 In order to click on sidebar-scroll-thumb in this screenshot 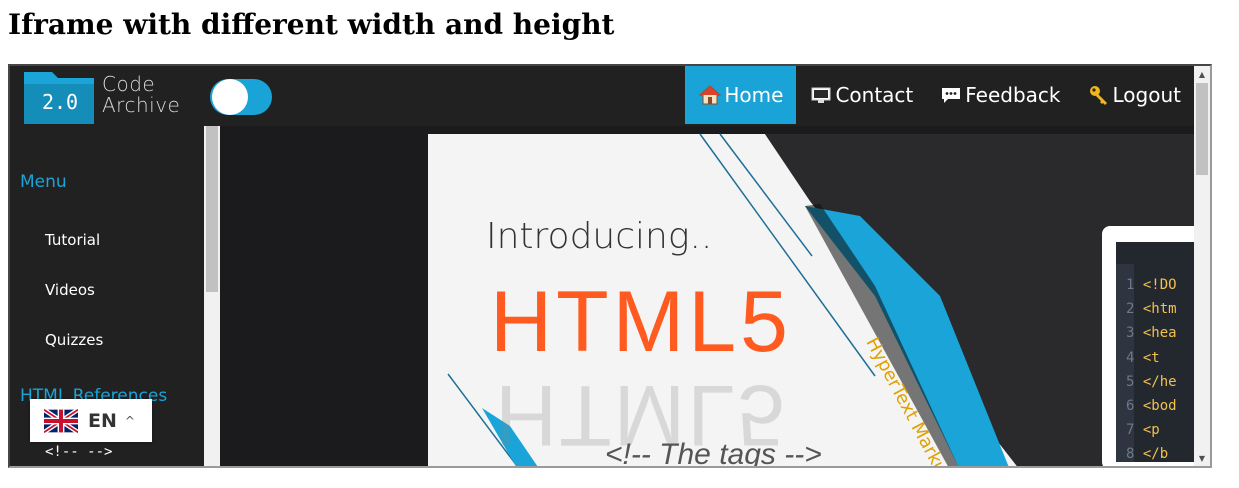, I will do `click(212, 209)`.